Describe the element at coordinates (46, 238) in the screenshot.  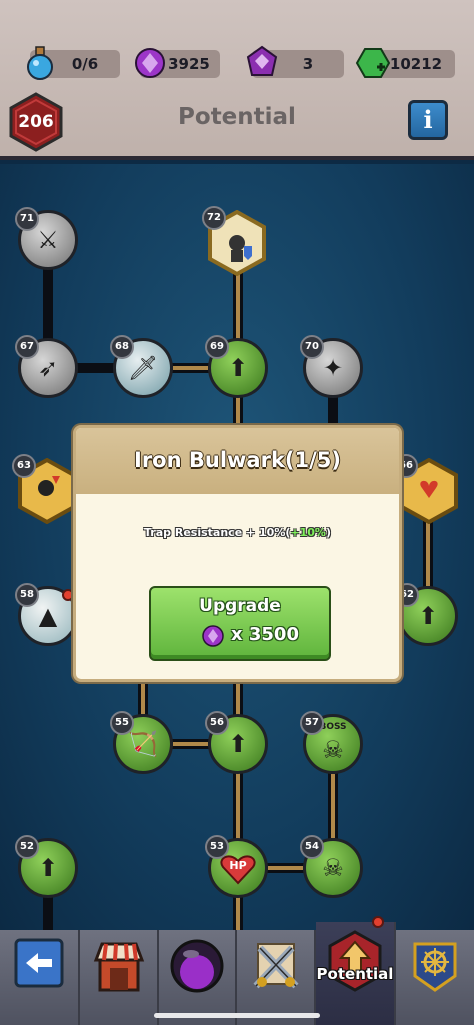
I see `skill-node-71: ⚔ 71` at that location.